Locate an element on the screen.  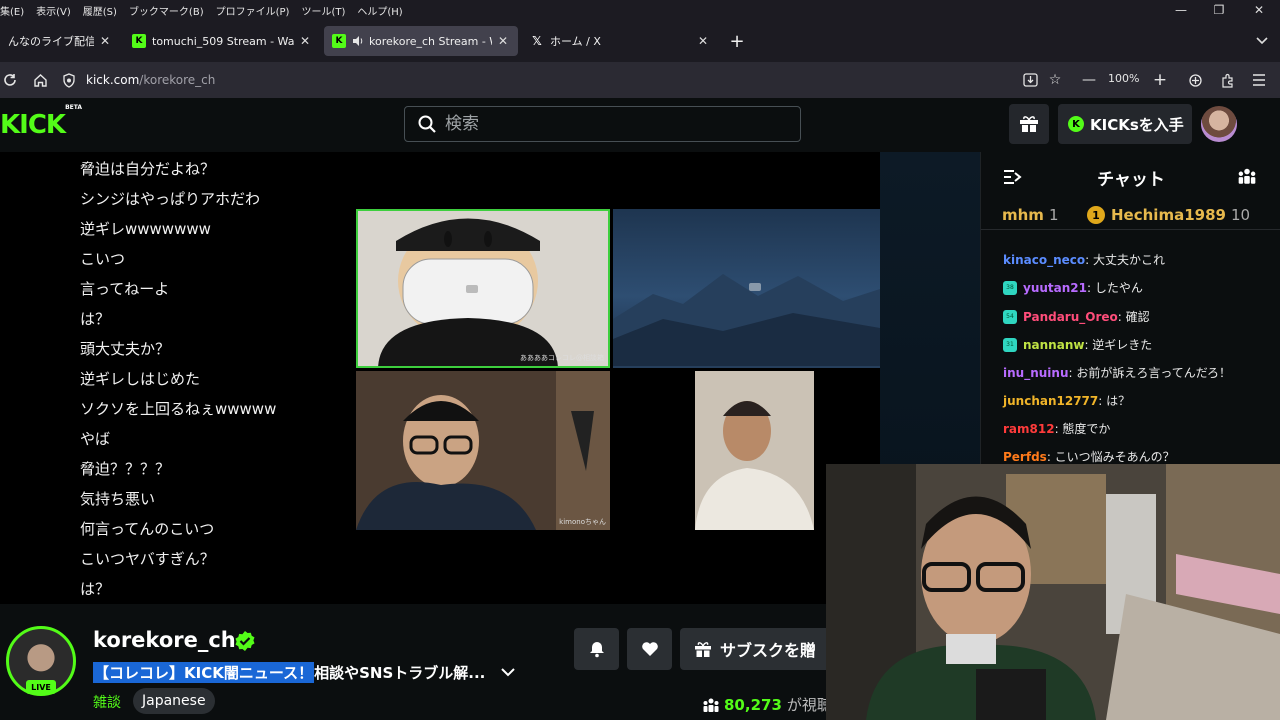
extensions-puzzle-icon is located at coordinates (1227, 80).